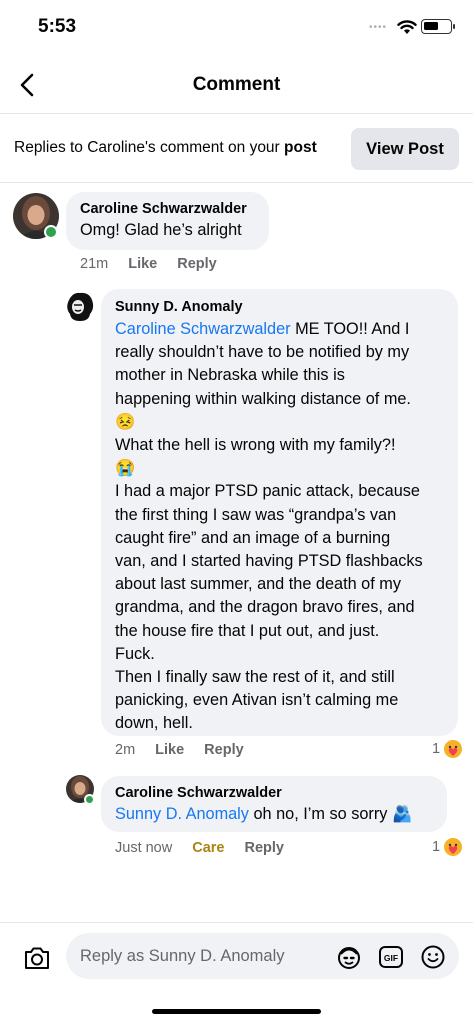  Describe the element at coordinates (433, 957) in the screenshot. I see `emoji-icon` at that location.